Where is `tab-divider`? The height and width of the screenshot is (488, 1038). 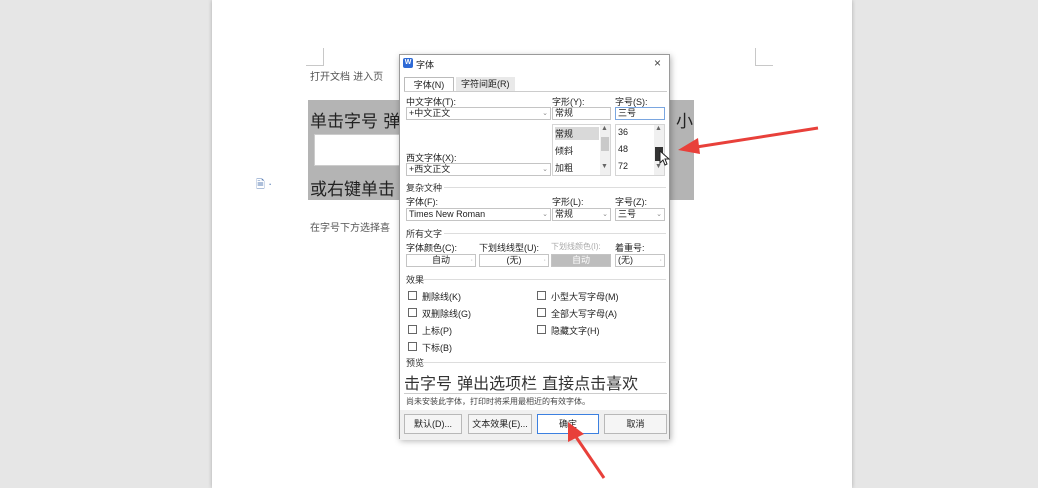 tab-divider is located at coordinates (535, 91).